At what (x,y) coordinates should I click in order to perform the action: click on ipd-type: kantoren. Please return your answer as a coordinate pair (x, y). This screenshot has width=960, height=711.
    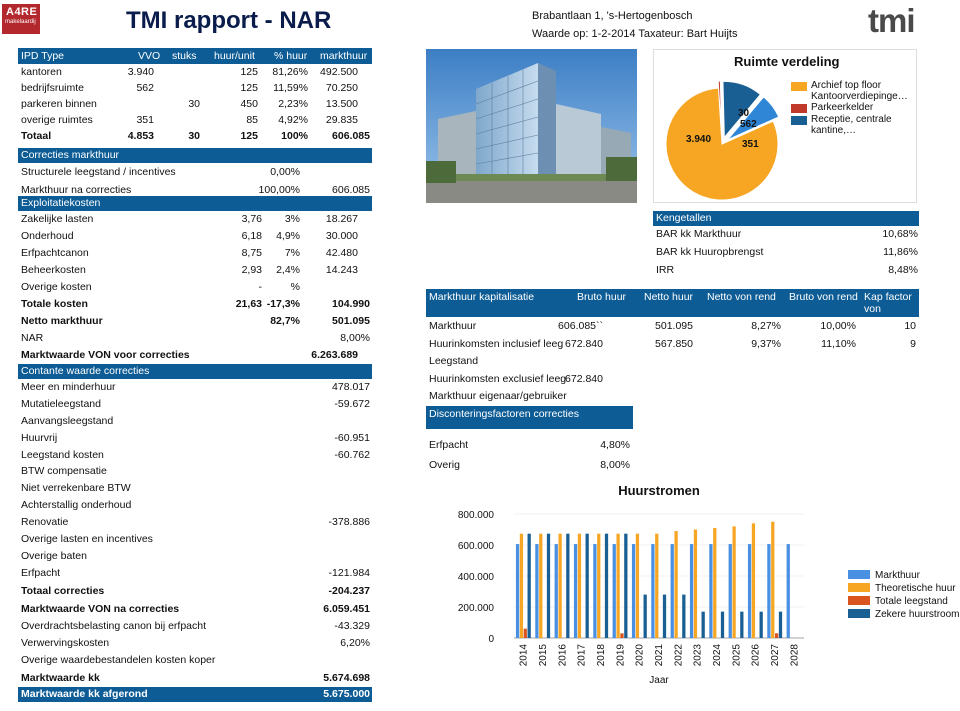
    Looking at the image, I should click on (41, 72).